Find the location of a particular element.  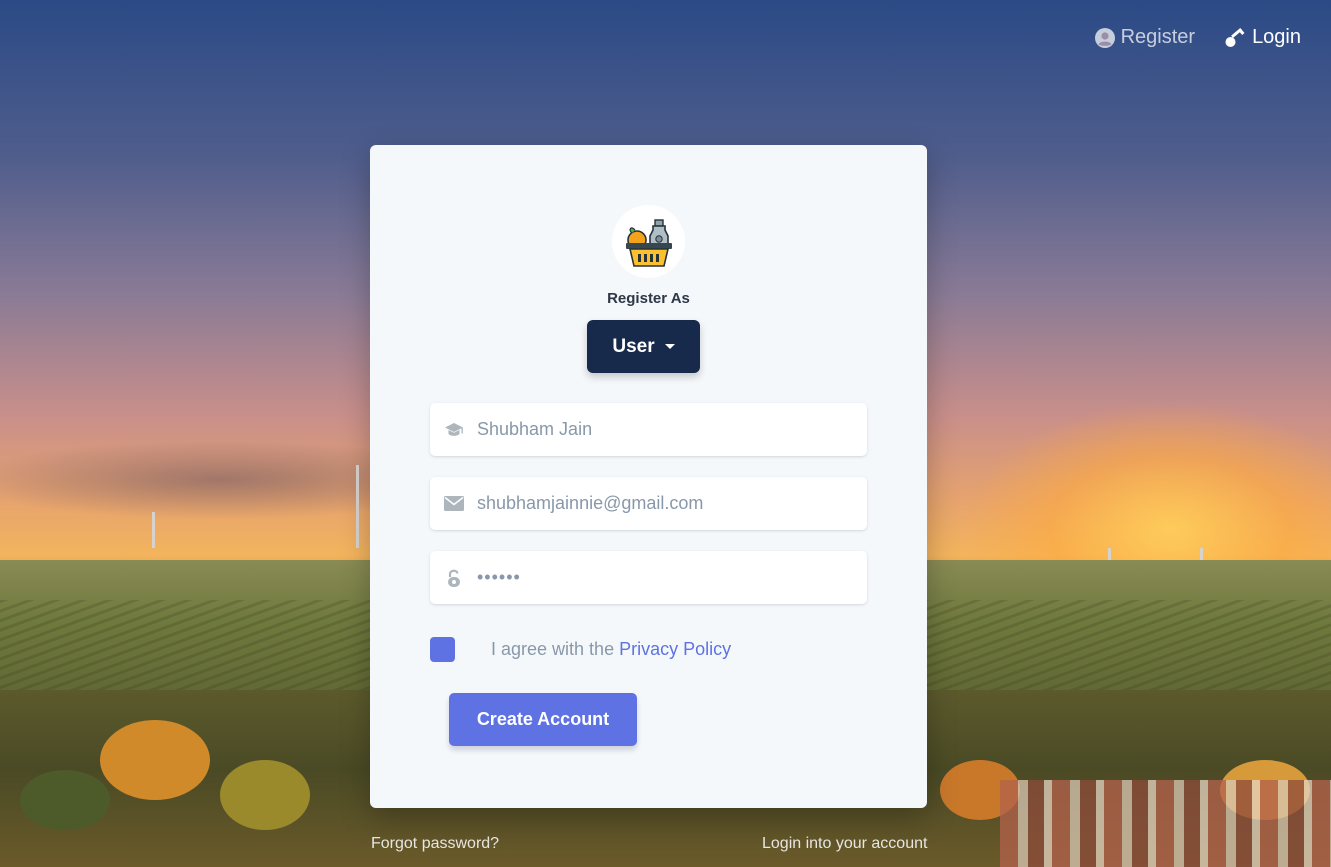

email-field is located at coordinates (648, 503).